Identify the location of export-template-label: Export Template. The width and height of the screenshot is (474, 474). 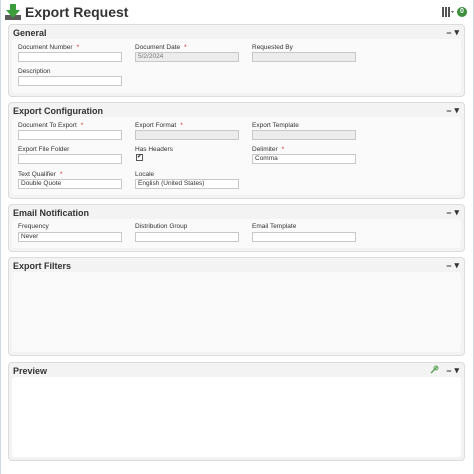
(275, 125).